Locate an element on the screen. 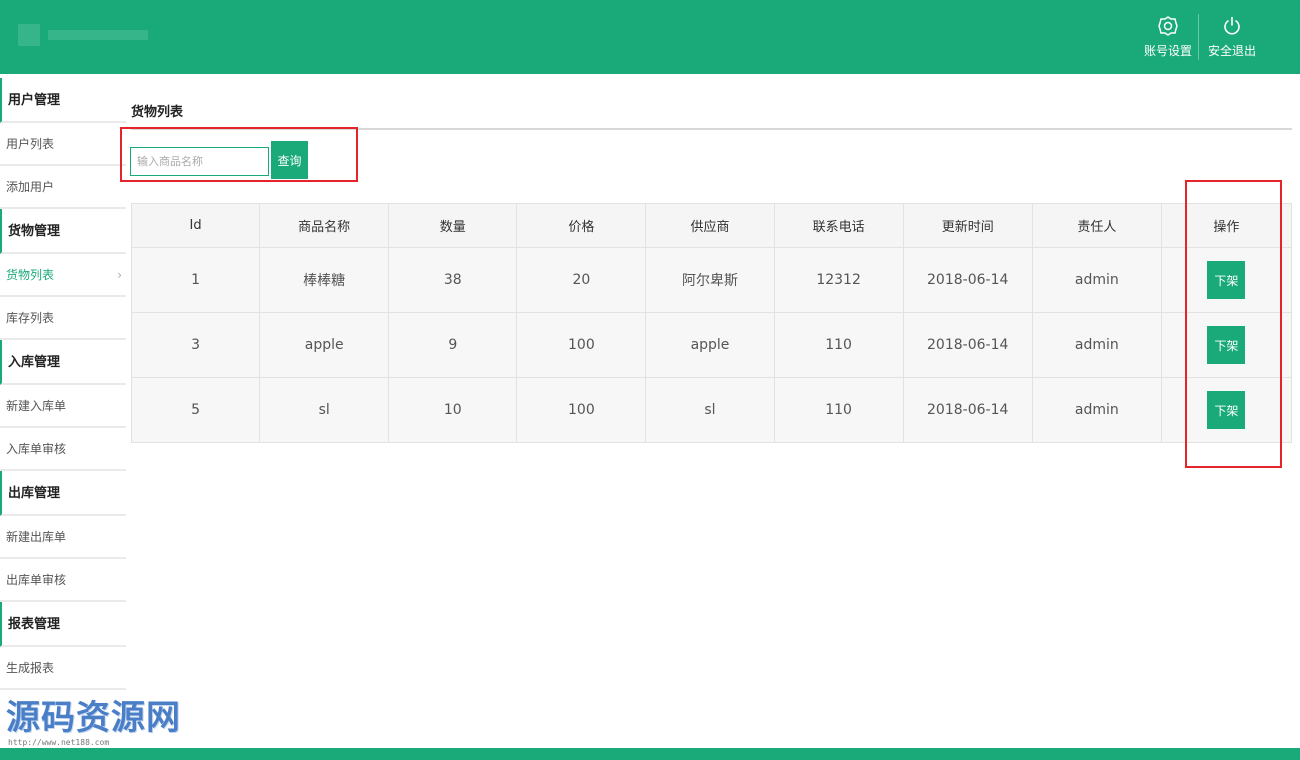 The height and width of the screenshot is (760, 1300). sidebar-group-report-management: 报表管理 is located at coordinates (63, 624).